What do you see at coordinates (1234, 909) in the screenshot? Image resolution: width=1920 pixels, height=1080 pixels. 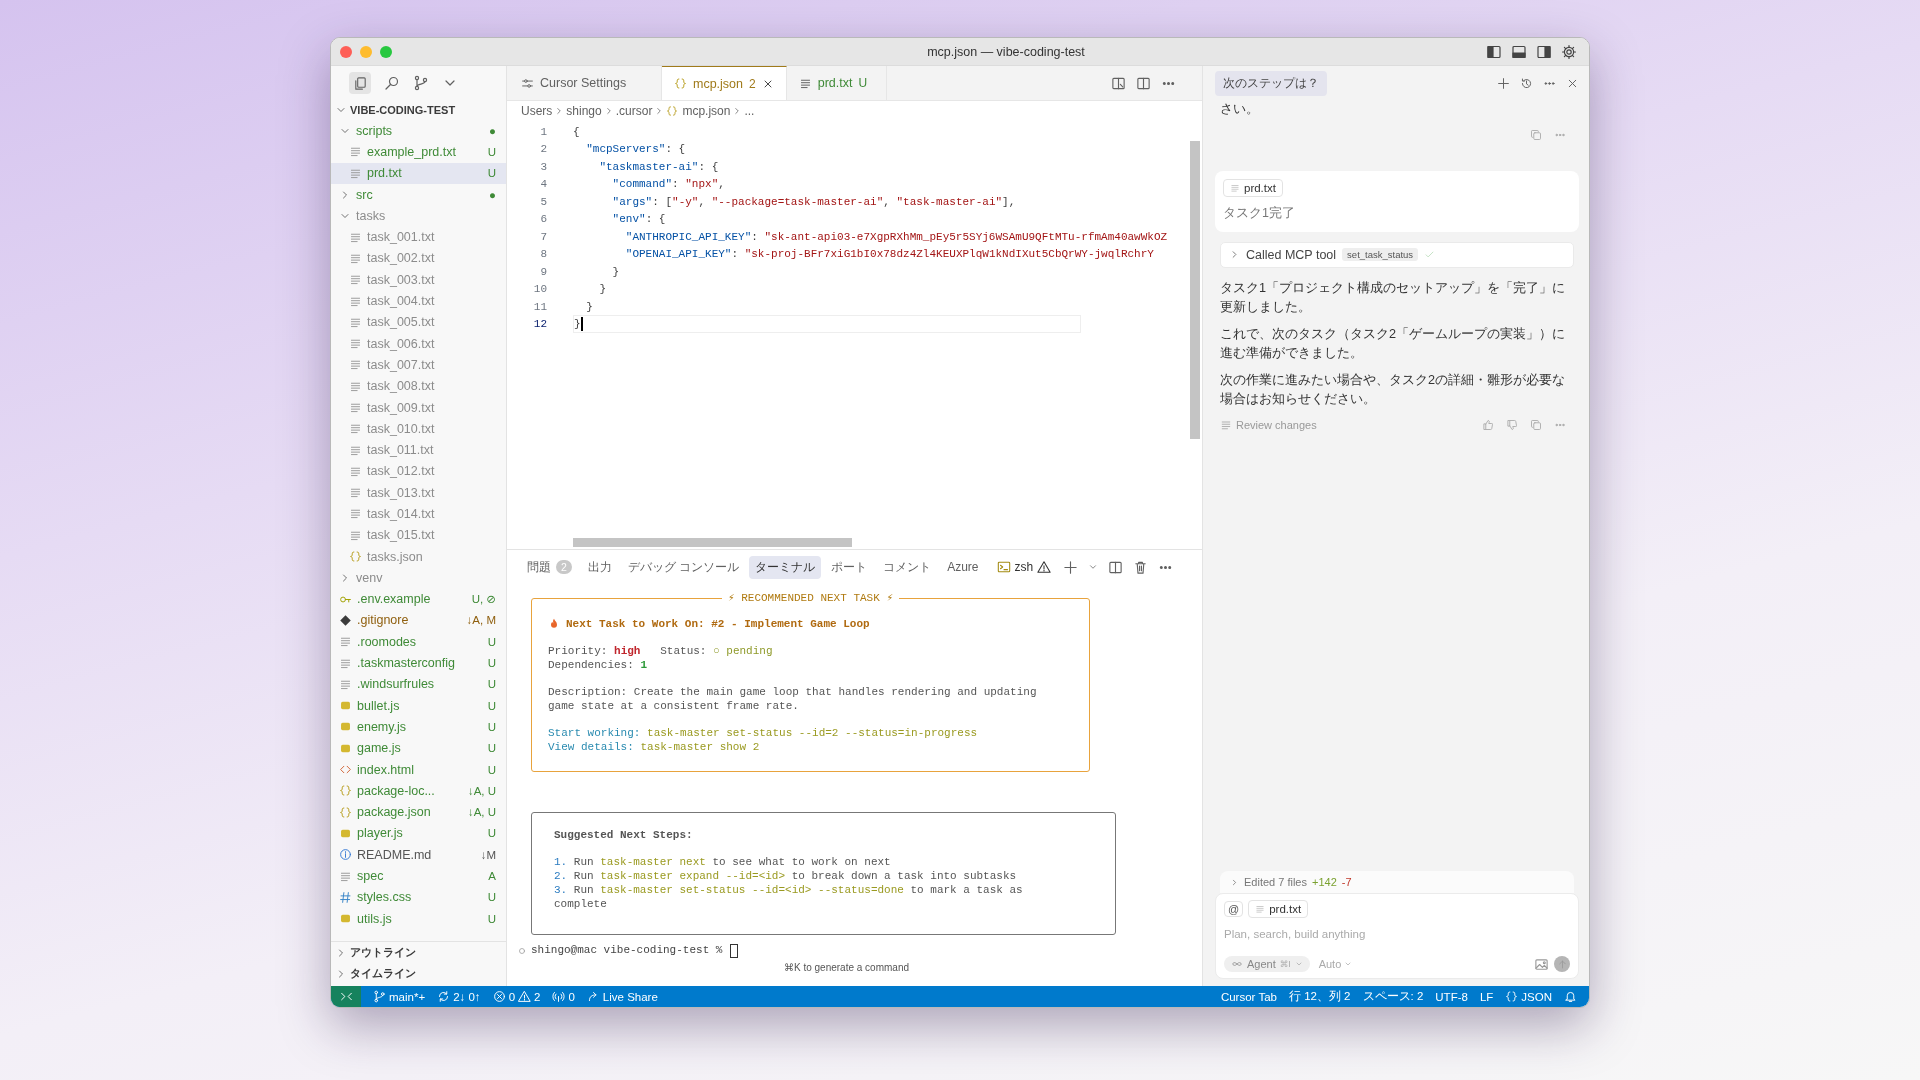 I see `mention-button: @` at bounding box center [1234, 909].